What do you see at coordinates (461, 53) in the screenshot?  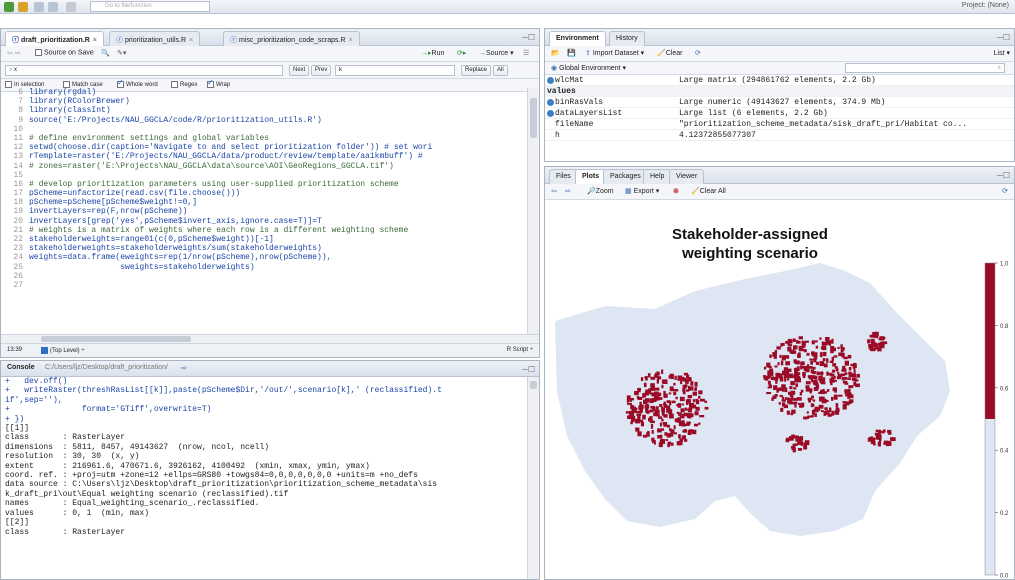 I see `rerun-icon: ⟳▸` at bounding box center [461, 53].